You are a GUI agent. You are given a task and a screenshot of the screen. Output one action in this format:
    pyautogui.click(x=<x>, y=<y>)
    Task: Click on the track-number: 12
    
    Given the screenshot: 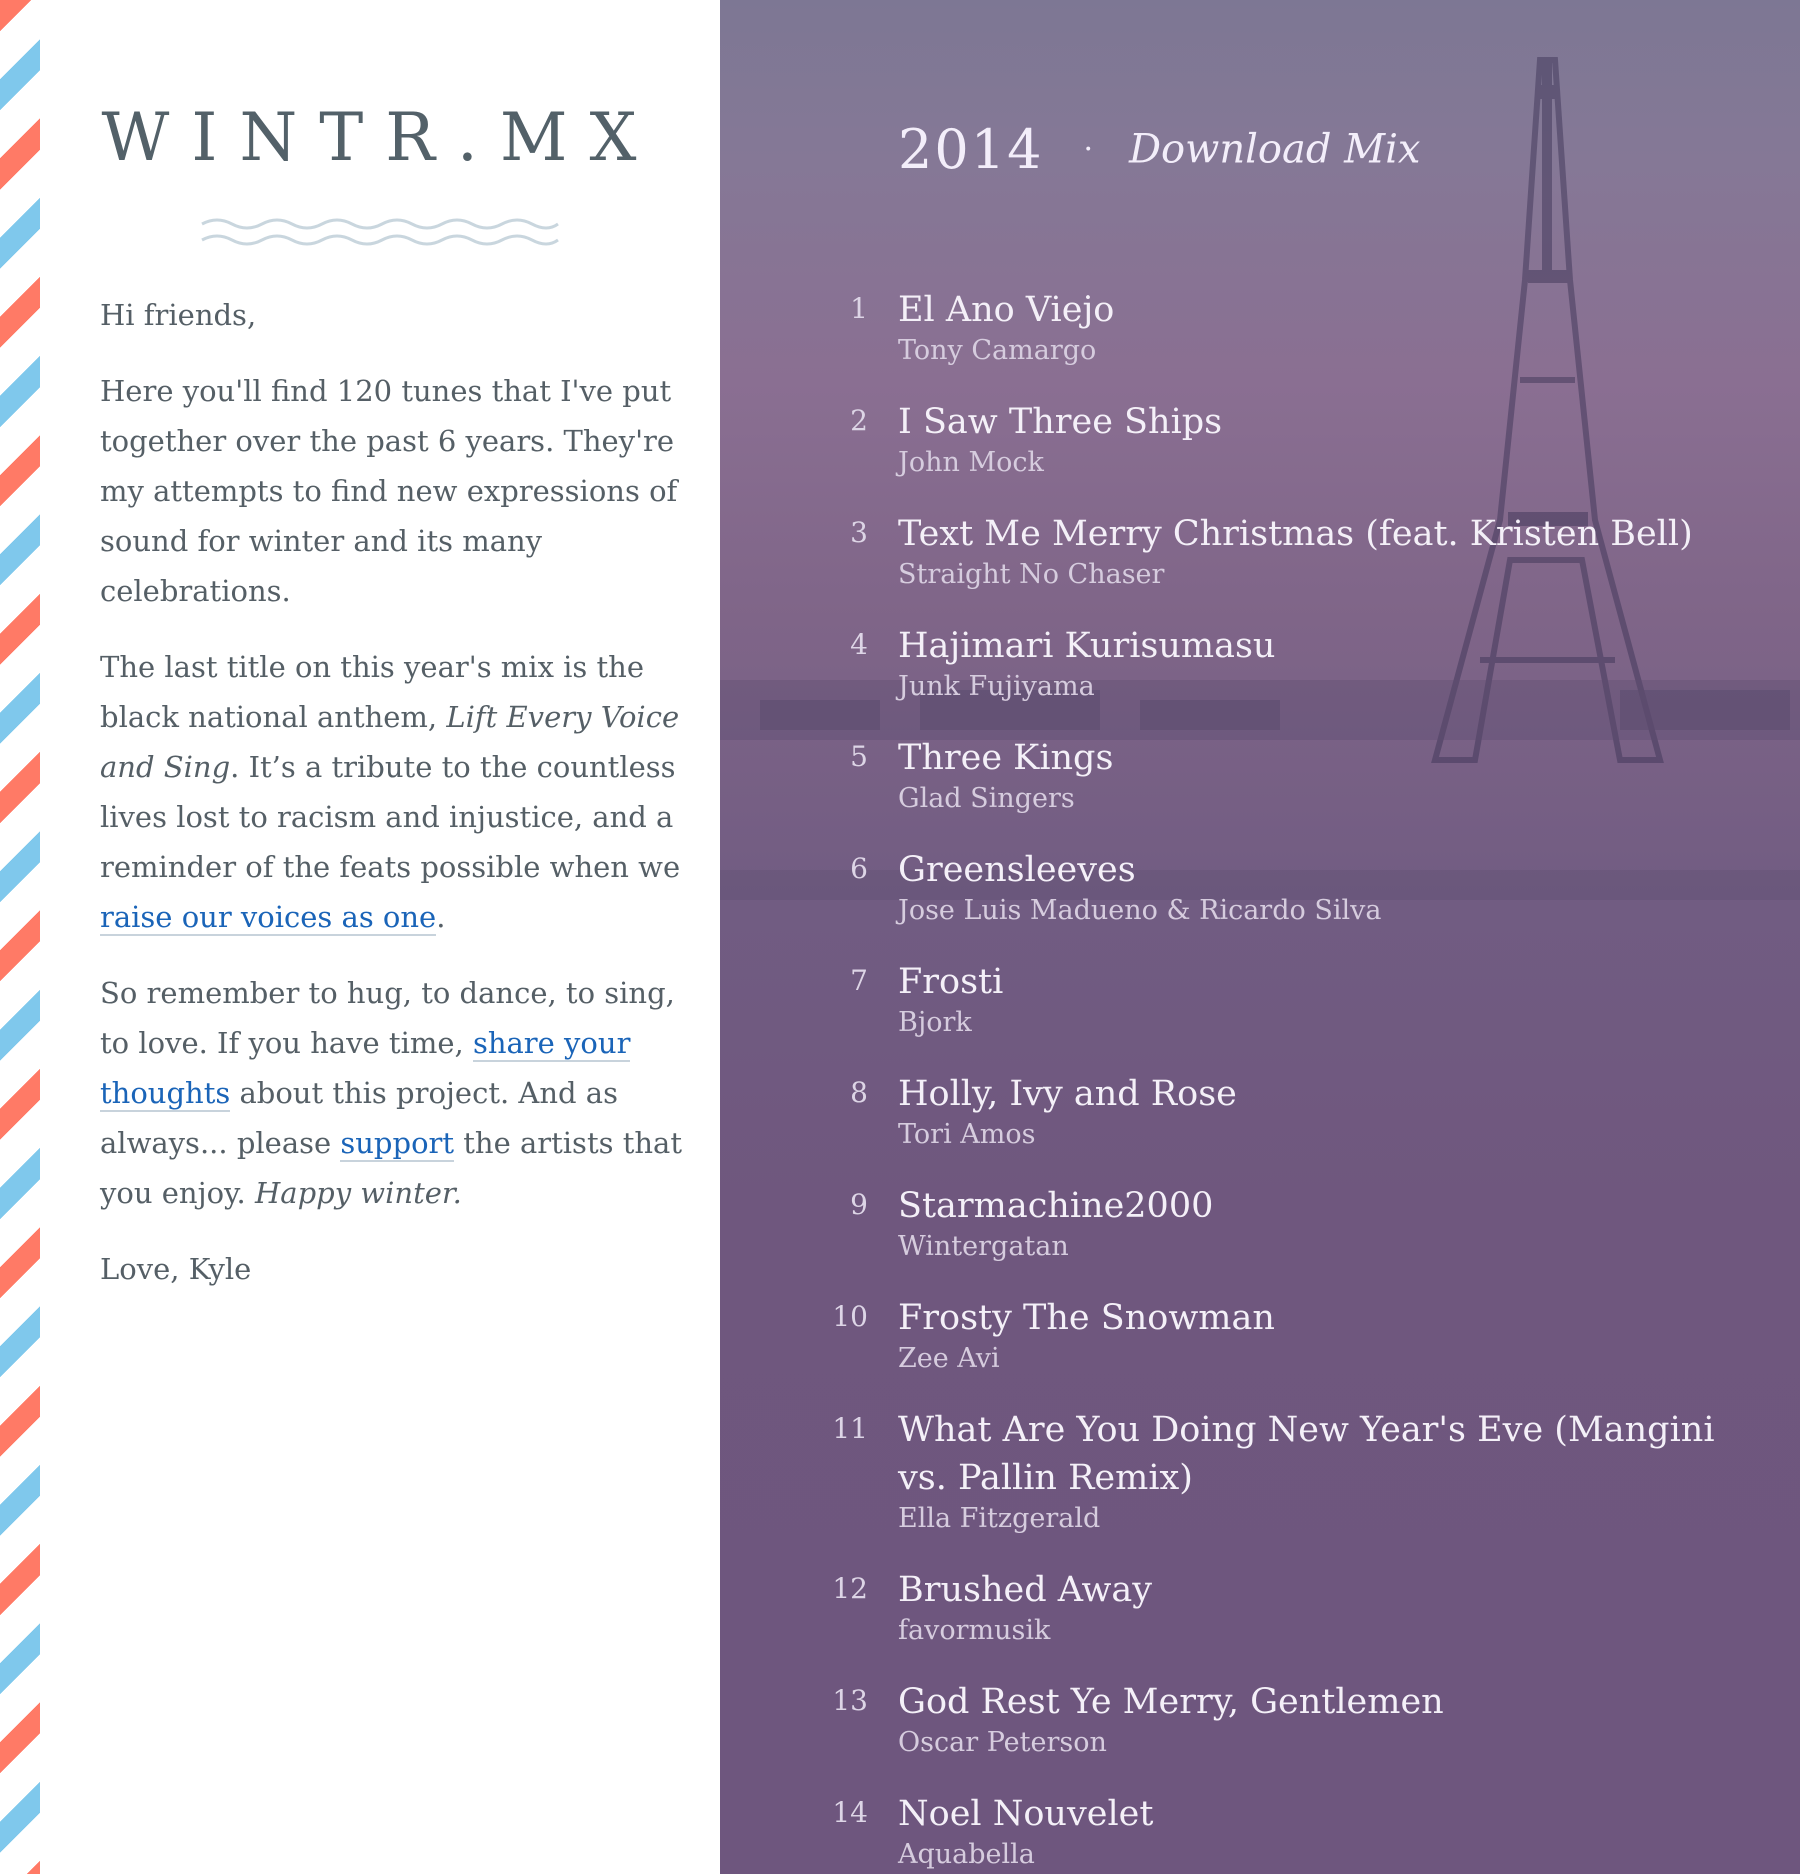 What is the action you would take?
    pyautogui.click(x=850, y=1588)
    